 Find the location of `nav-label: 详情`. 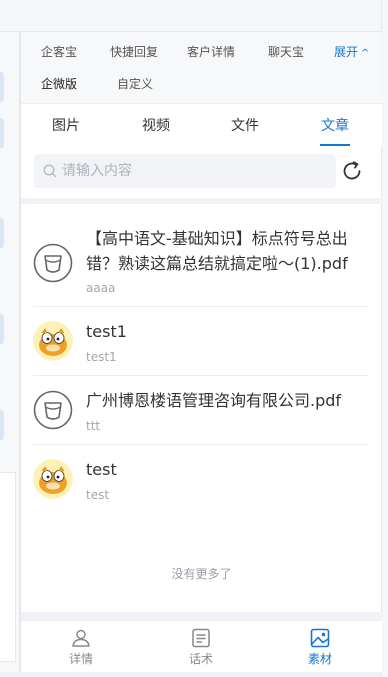

nav-label: 详情 is located at coordinates (80, 659).